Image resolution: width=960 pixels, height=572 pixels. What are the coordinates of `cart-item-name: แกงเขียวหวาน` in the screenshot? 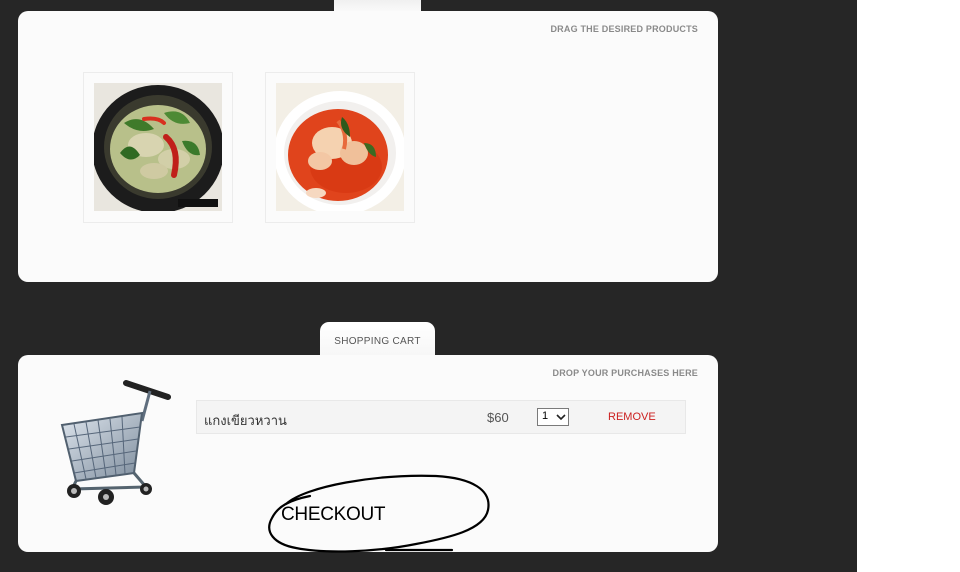 It's located at (245, 420).